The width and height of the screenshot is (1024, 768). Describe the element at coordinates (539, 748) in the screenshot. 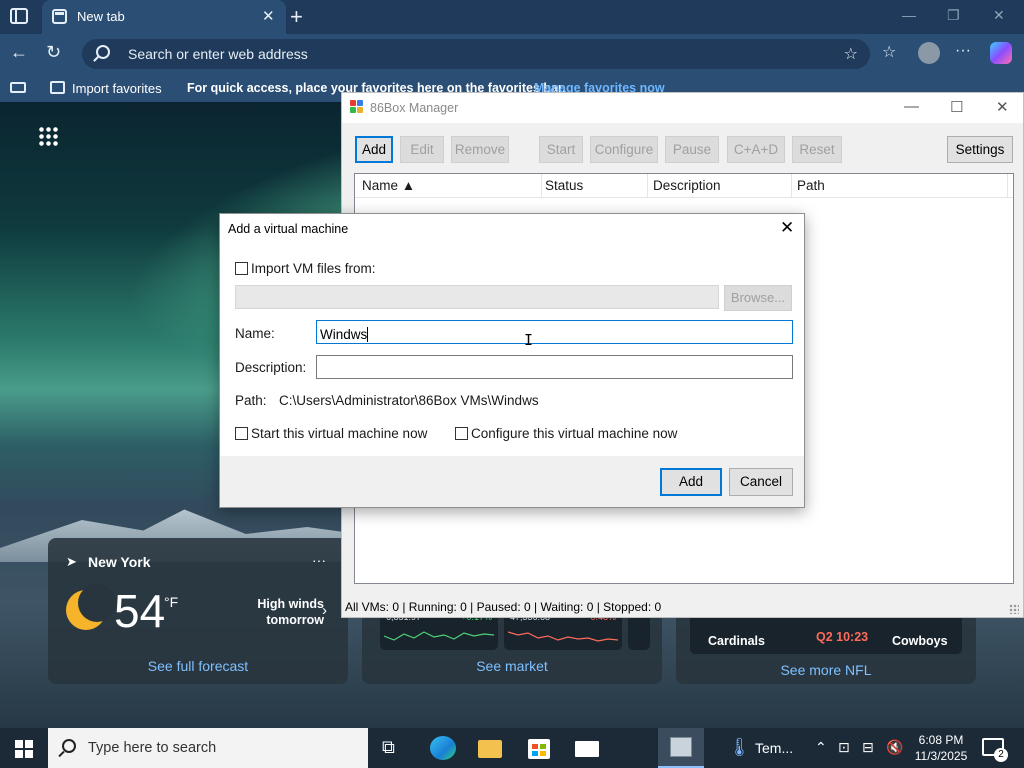

I see `store-icon` at that location.